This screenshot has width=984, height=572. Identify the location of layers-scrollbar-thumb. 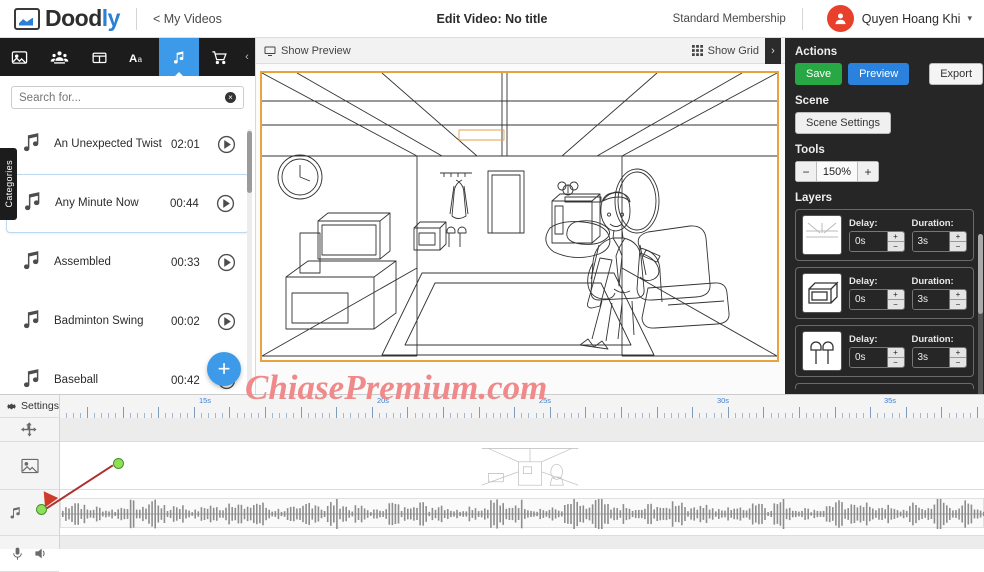
(980, 274).